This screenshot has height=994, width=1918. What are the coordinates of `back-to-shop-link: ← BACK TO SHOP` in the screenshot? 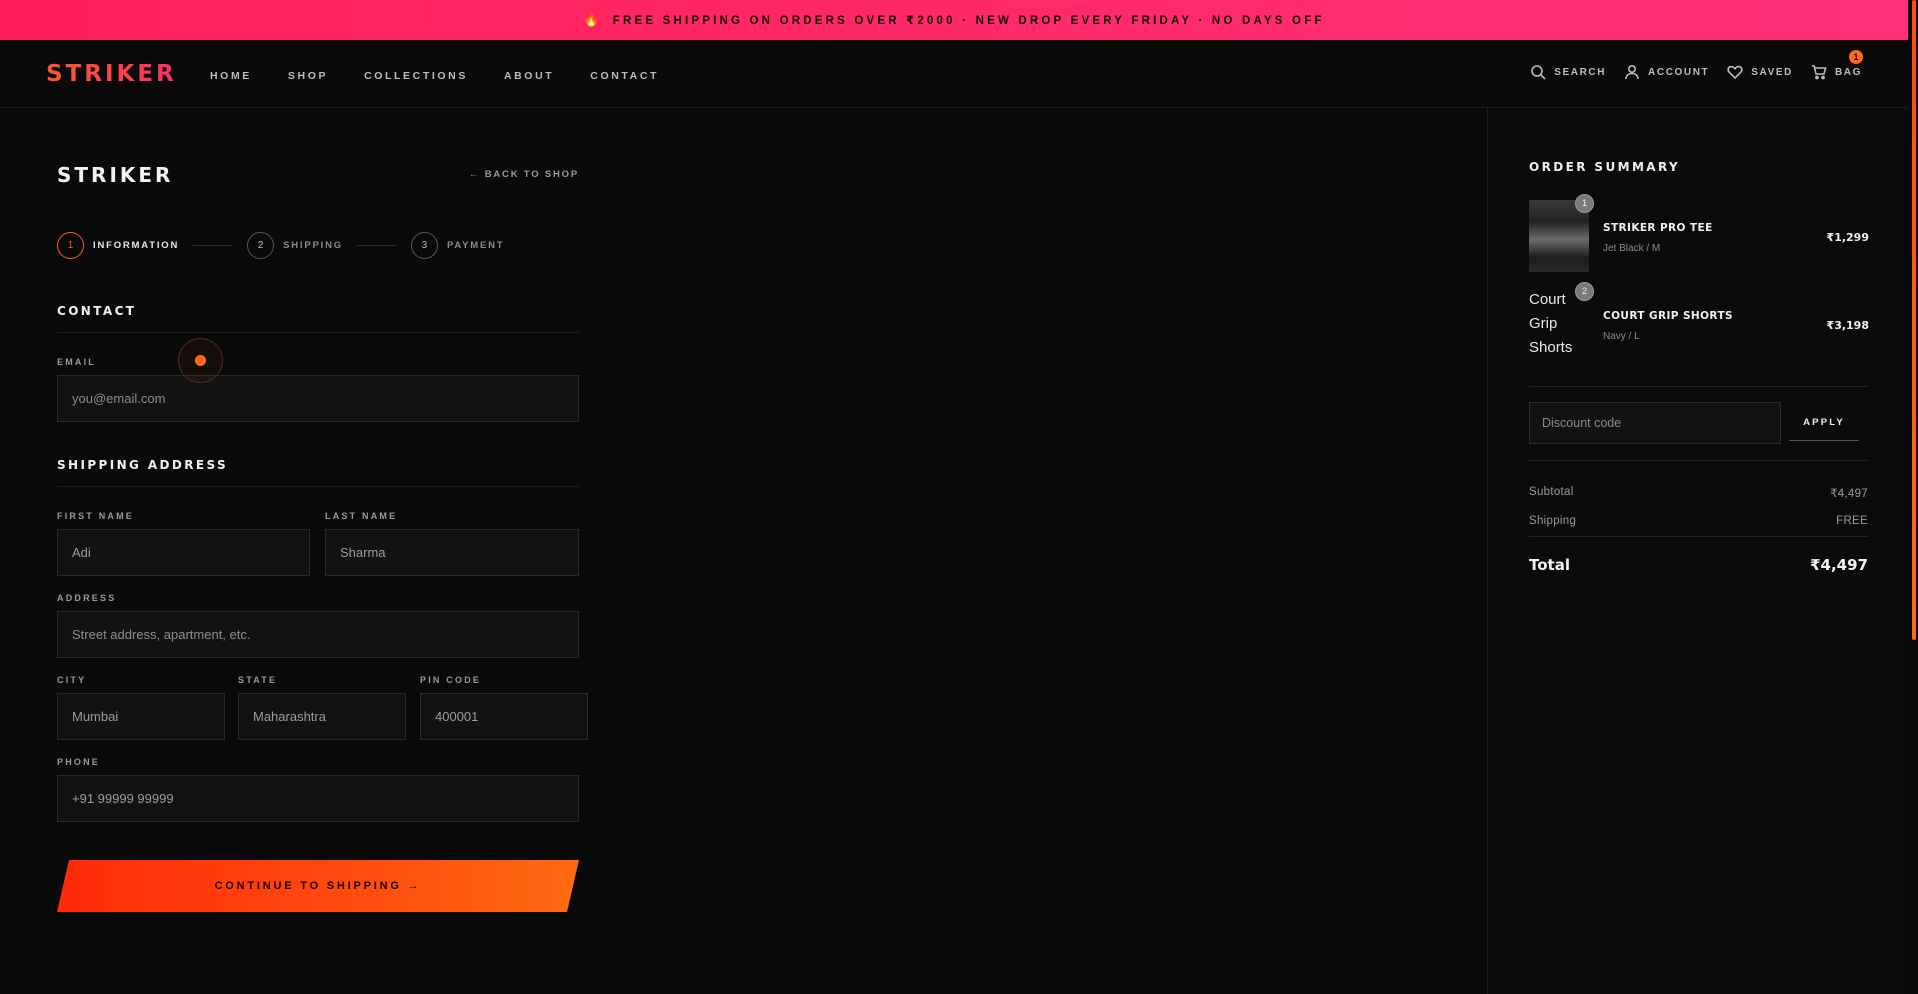 It's located at (524, 174).